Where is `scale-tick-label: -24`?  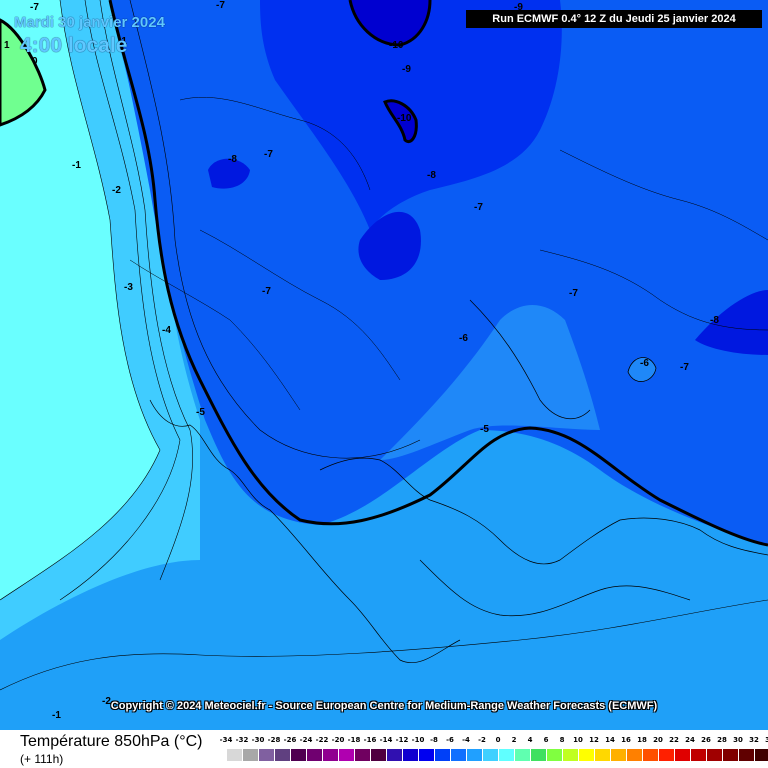 scale-tick-label: -24 is located at coordinates (306, 740).